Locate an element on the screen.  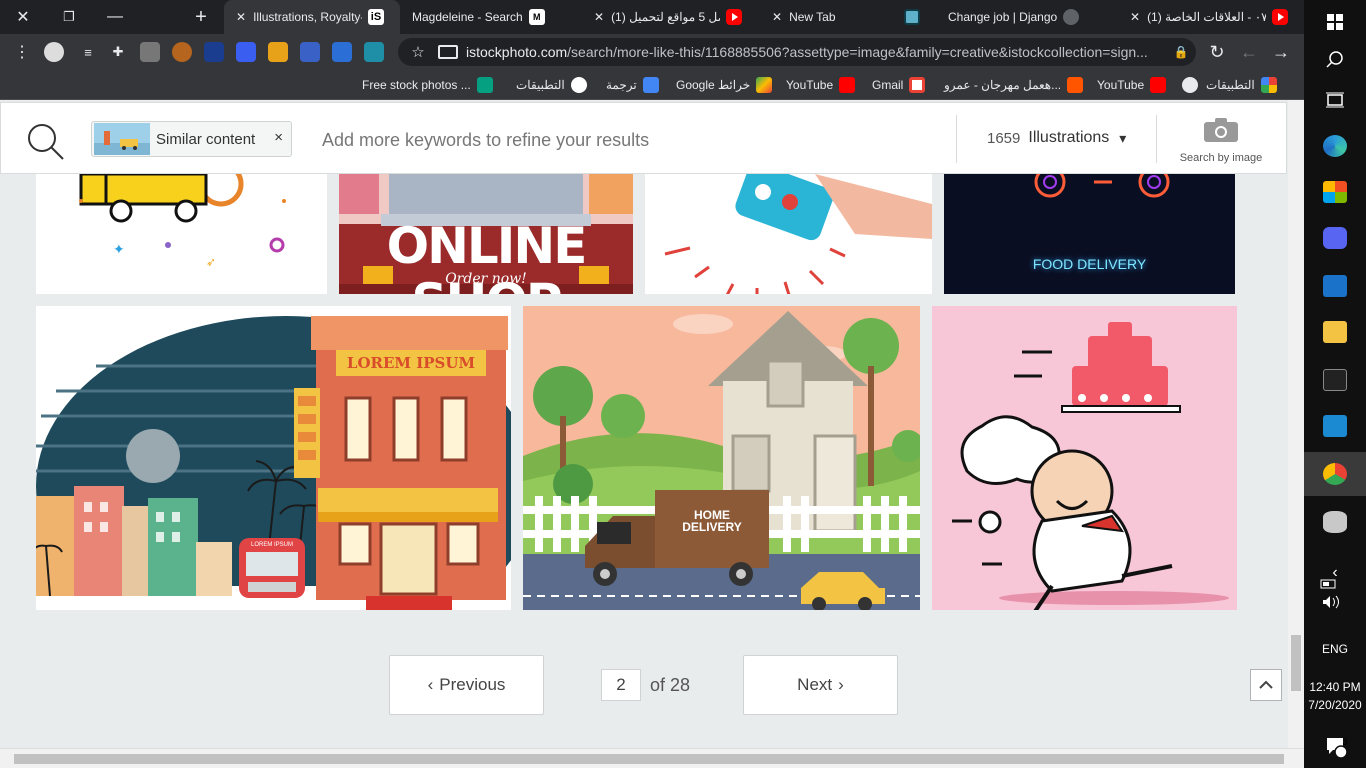
bookmark-label: YouTube is located at coordinates (1121, 85).